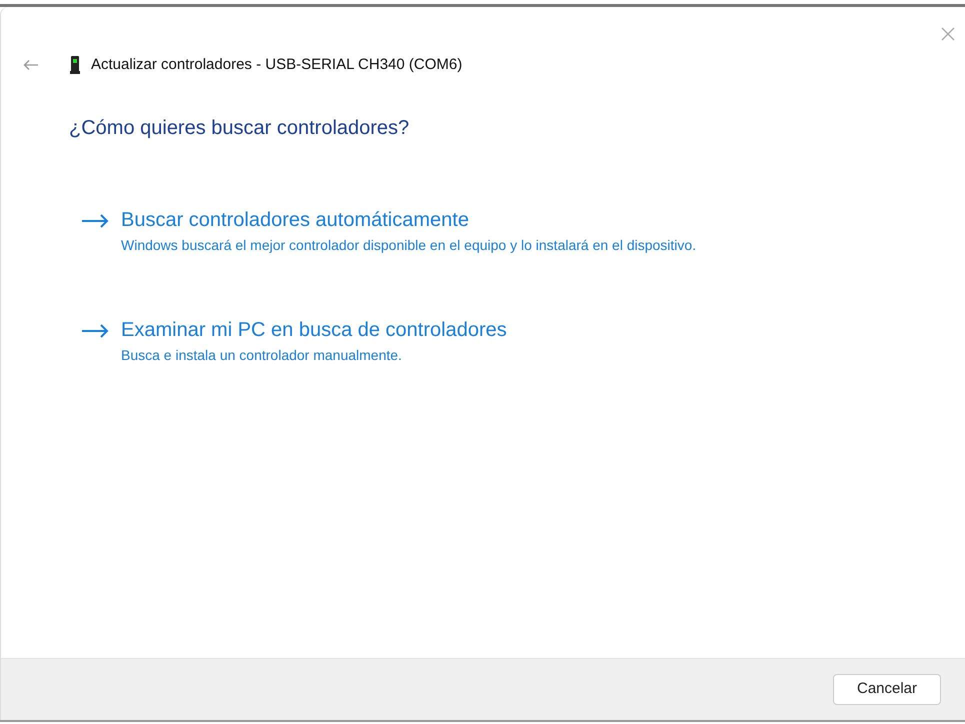 Image resolution: width=965 pixels, height=724 pixels. Describe the element at coordinates (471, 231) in the screenshot. I see `option-link: Buscar controladores automáticamente Windows buscará el mejor controlador disponible en el equipo y lo instalará en el dispositivo.` at that location.